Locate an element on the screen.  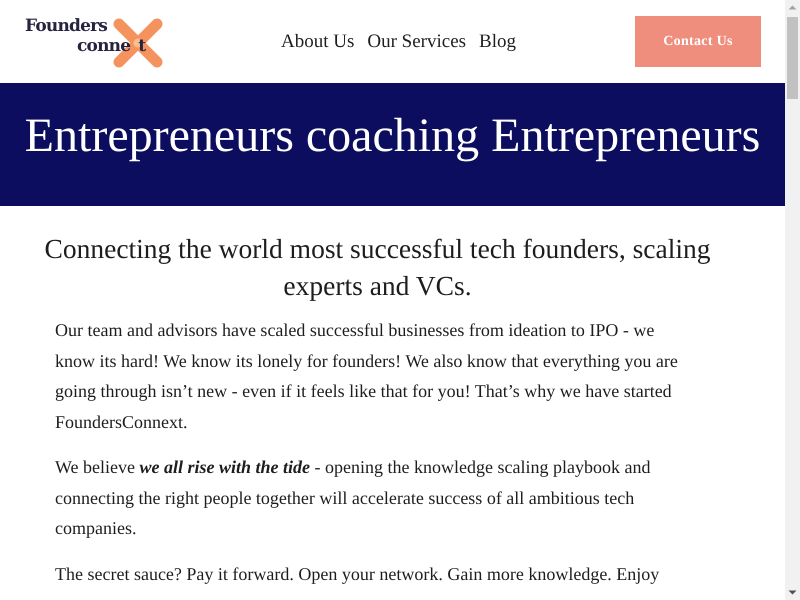
logo-text: t is located at coordinates (142, 46).